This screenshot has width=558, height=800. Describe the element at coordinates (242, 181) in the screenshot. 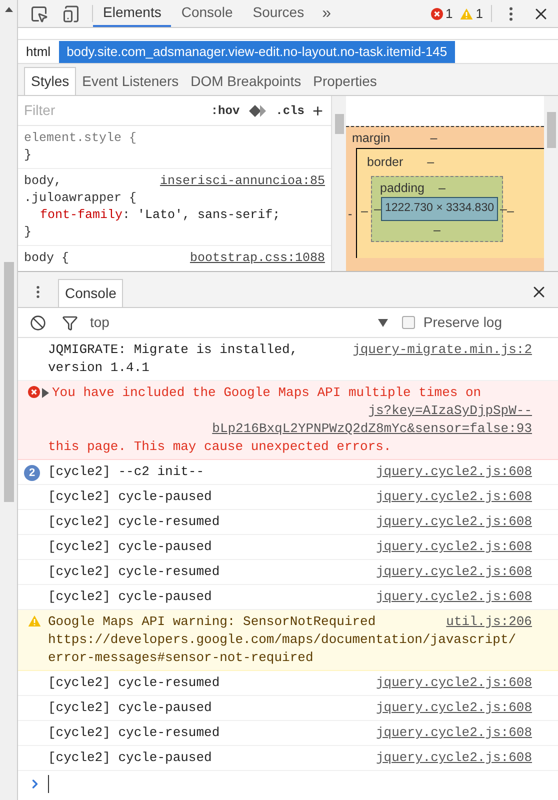

I see `source-link: inserisci-annuncioa:85` at that location.